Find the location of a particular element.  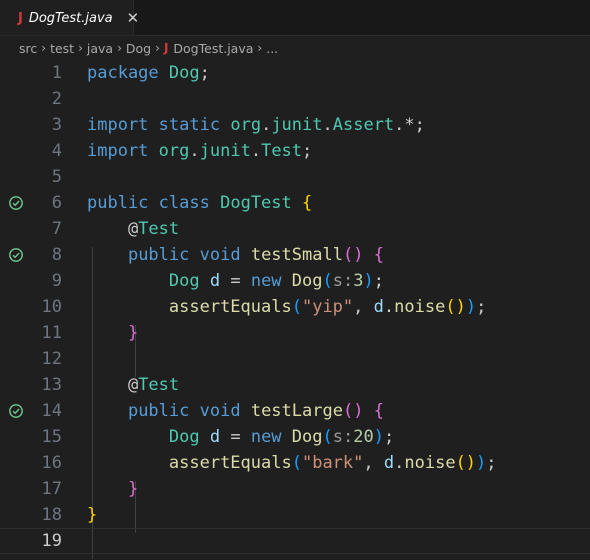

breadcrumb-item-java: java is located at coordinates (100, 48).